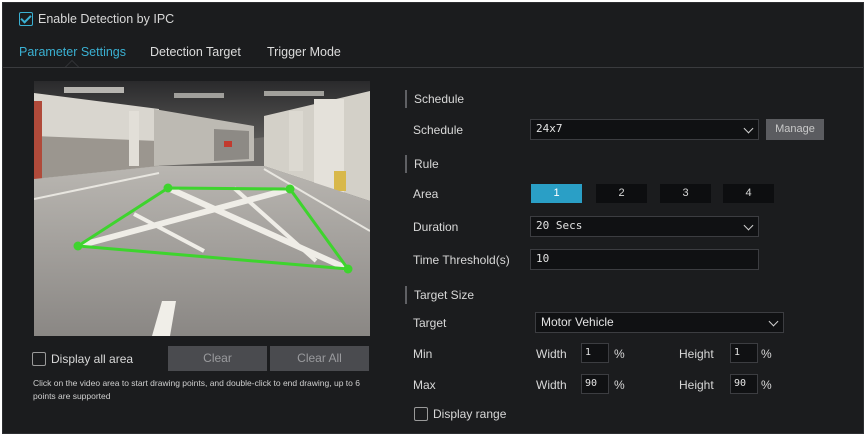 Image resolution: width=868 pixels, height=437 pixels. Describe the element at coordinates (659, 322) in the screenshot. I see `target-select: Motor Vehicle` at that location.